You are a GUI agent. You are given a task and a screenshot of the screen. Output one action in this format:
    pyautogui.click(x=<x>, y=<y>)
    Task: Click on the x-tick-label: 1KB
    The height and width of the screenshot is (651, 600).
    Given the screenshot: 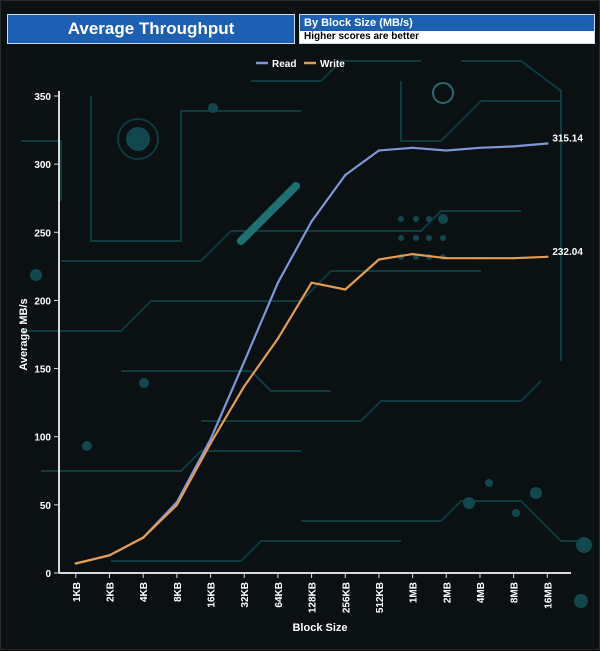 What is the action you would take?
    pyautogui.click(x=77, y=592)
    